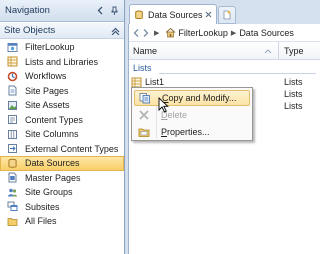 This screenshot has height=254, width=320. I want to click on folder-icon, so click(12, 221).